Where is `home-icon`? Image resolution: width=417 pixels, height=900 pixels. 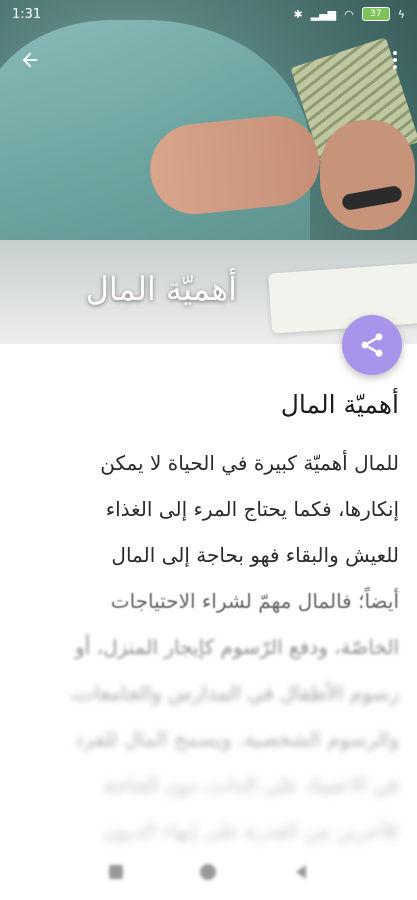 home-icon is located at coordinates (208, 872).